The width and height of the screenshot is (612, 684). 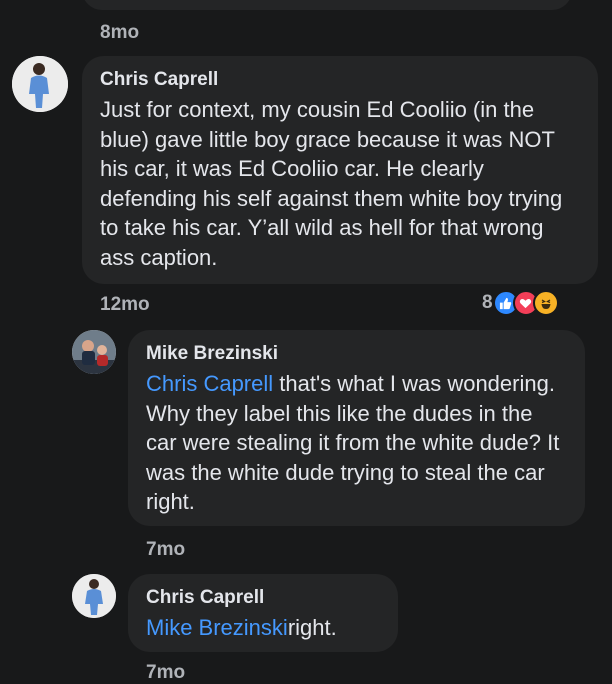 What do you see at coordinates (545, 303) in the screenshot?
I see `haha-icon` at bounding box center [545, 303].